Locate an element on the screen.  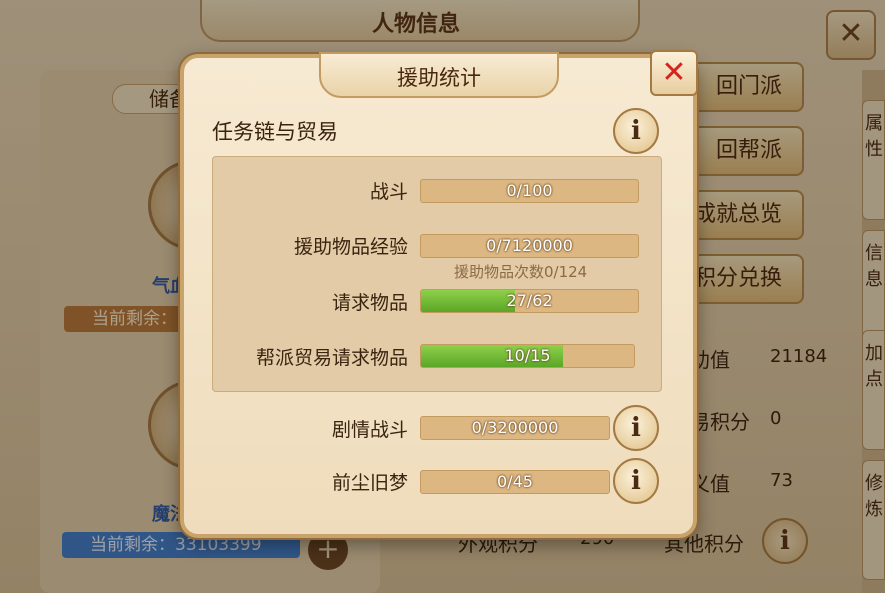
row-label-story-battle: 剧情战斗 is located at coordinates (369, 430).